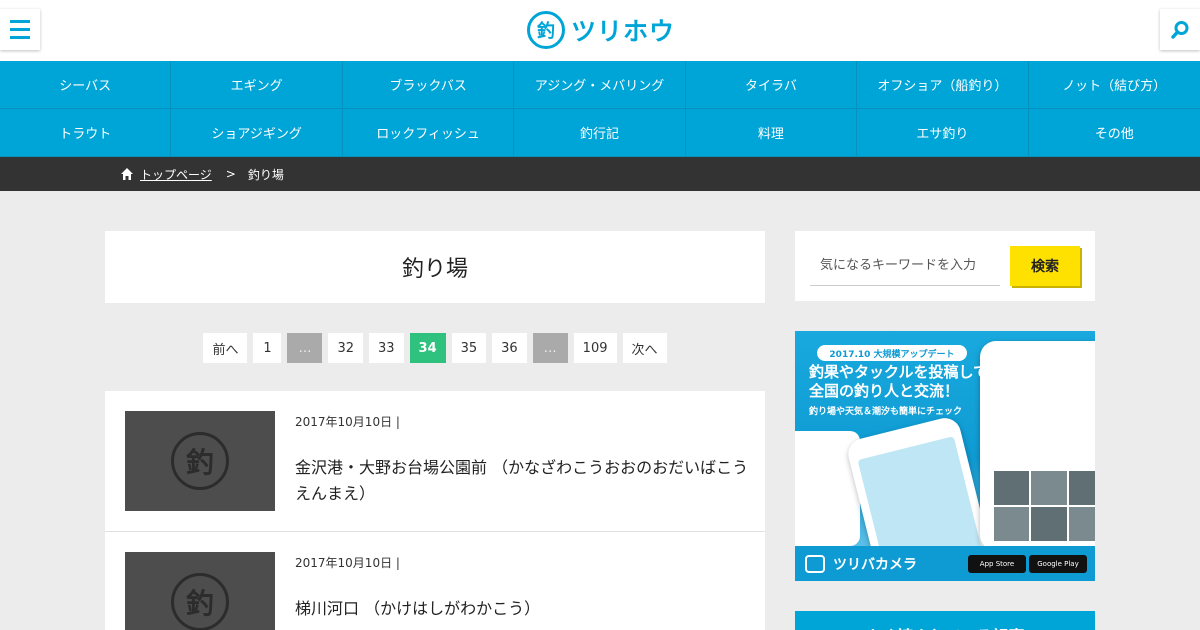 The image size is (1200, 630). What do you see at coordinates (257, 133) in the screenshot?
I see `nav-item-shore-jigging: ショアジギング` at bounding box center [257, 133].